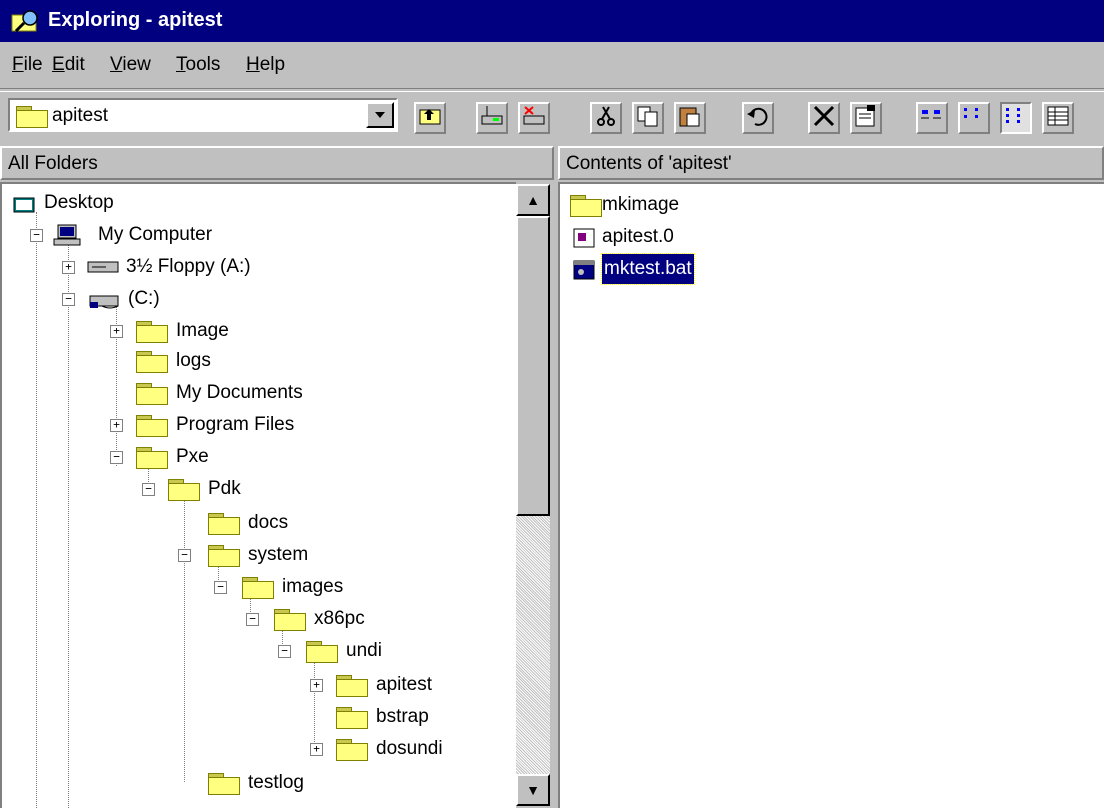 Image resolution: width=1104 pixels, height=808 pixels. Describe the element at coordinates (203, 115) in the screenshot. I see `address-combo: apitest` at that location.